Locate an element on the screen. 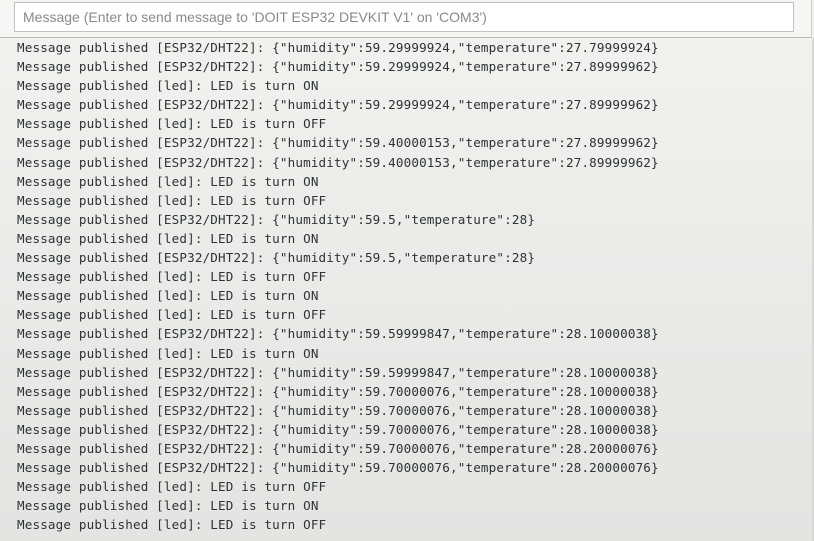  message-input is located at coordinates (404, 17).